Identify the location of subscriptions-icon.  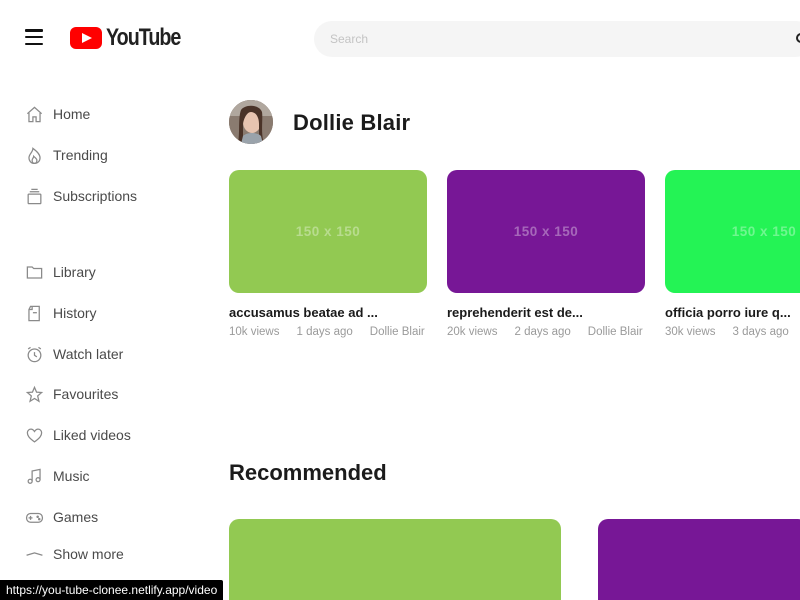
(34, 196).